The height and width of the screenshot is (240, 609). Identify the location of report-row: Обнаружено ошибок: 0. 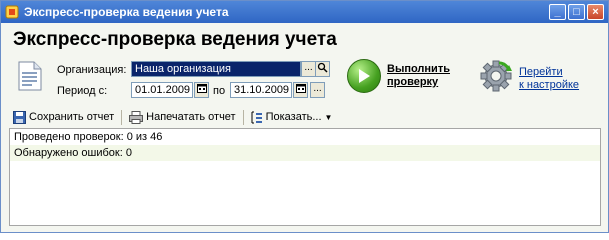
(305, 153).